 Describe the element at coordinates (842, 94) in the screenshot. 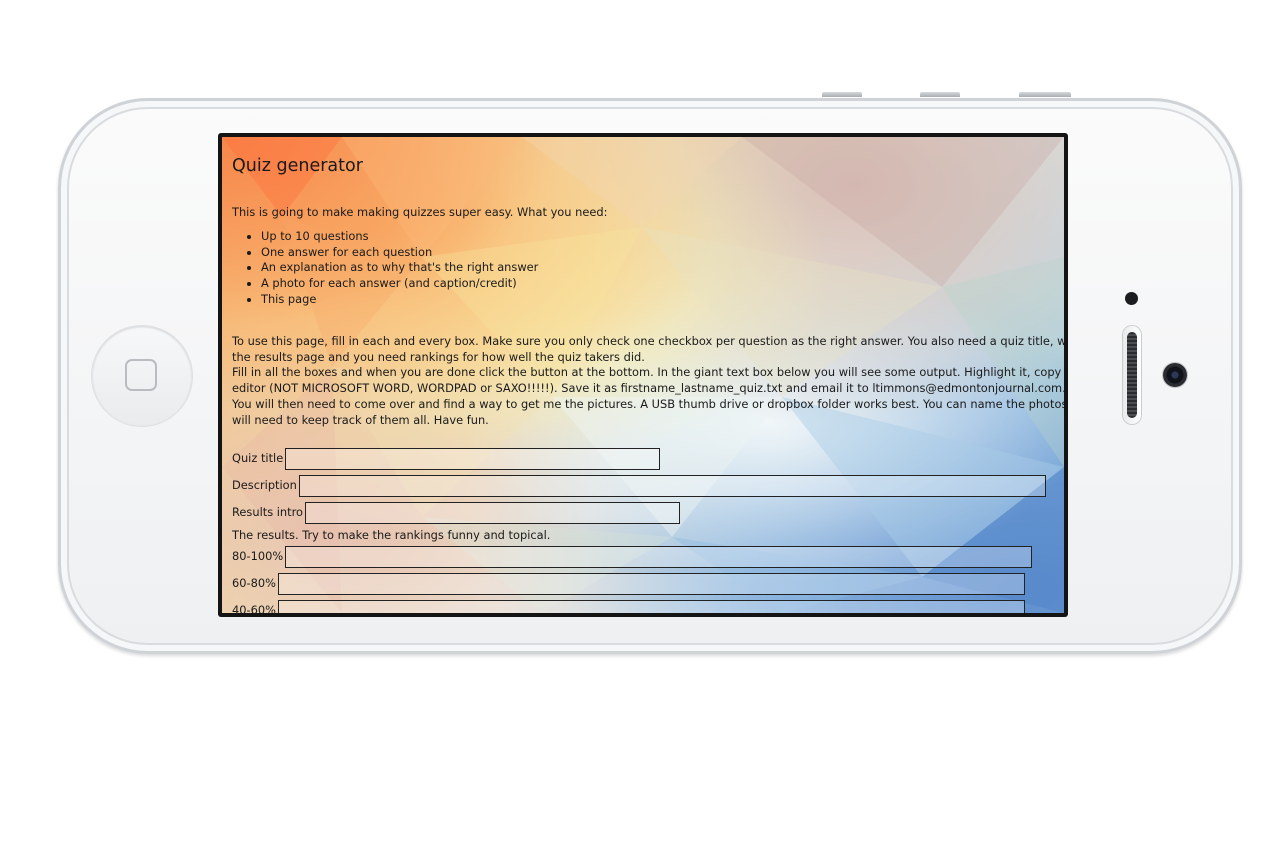

I see `mute-switch` at that location.